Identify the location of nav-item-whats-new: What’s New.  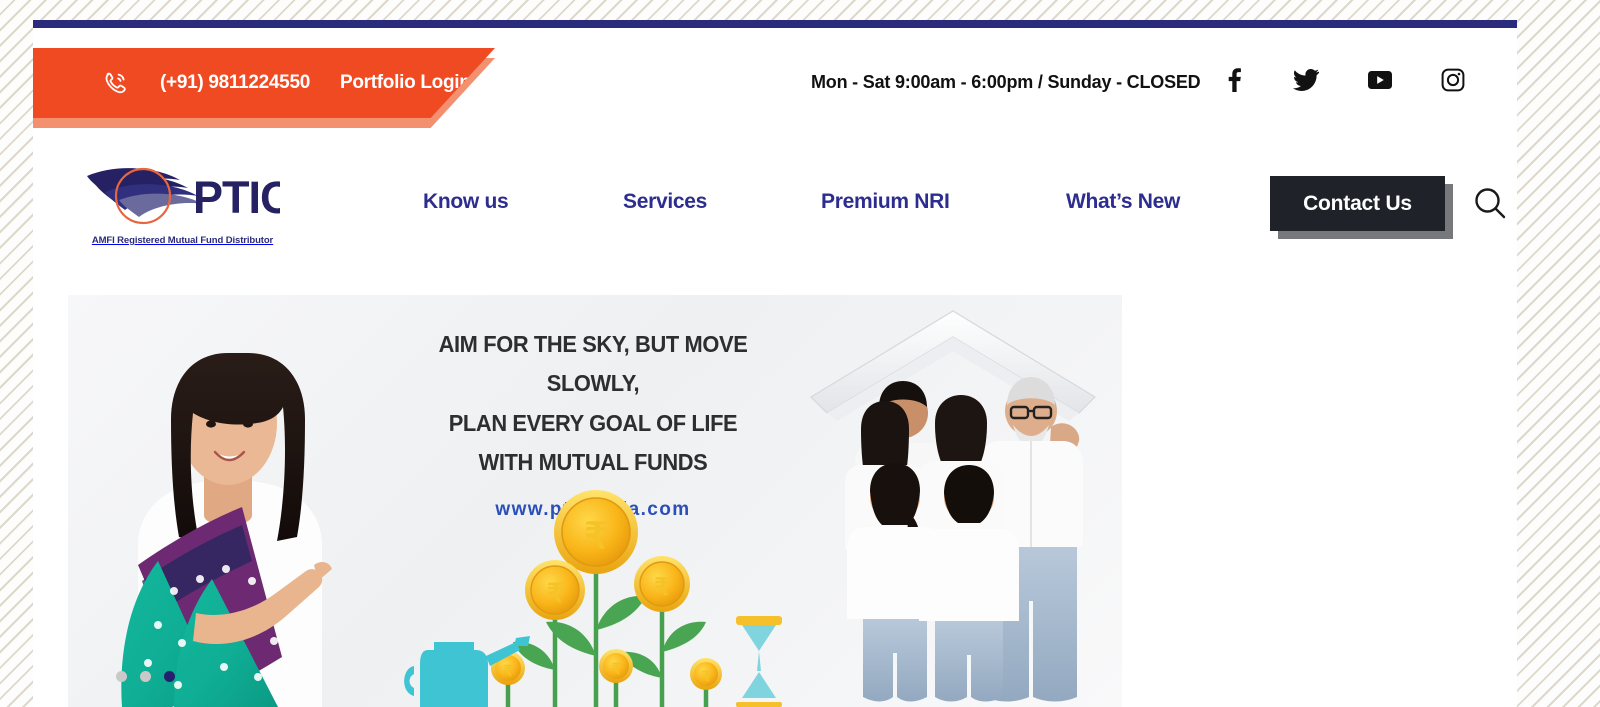
(1153, 202).